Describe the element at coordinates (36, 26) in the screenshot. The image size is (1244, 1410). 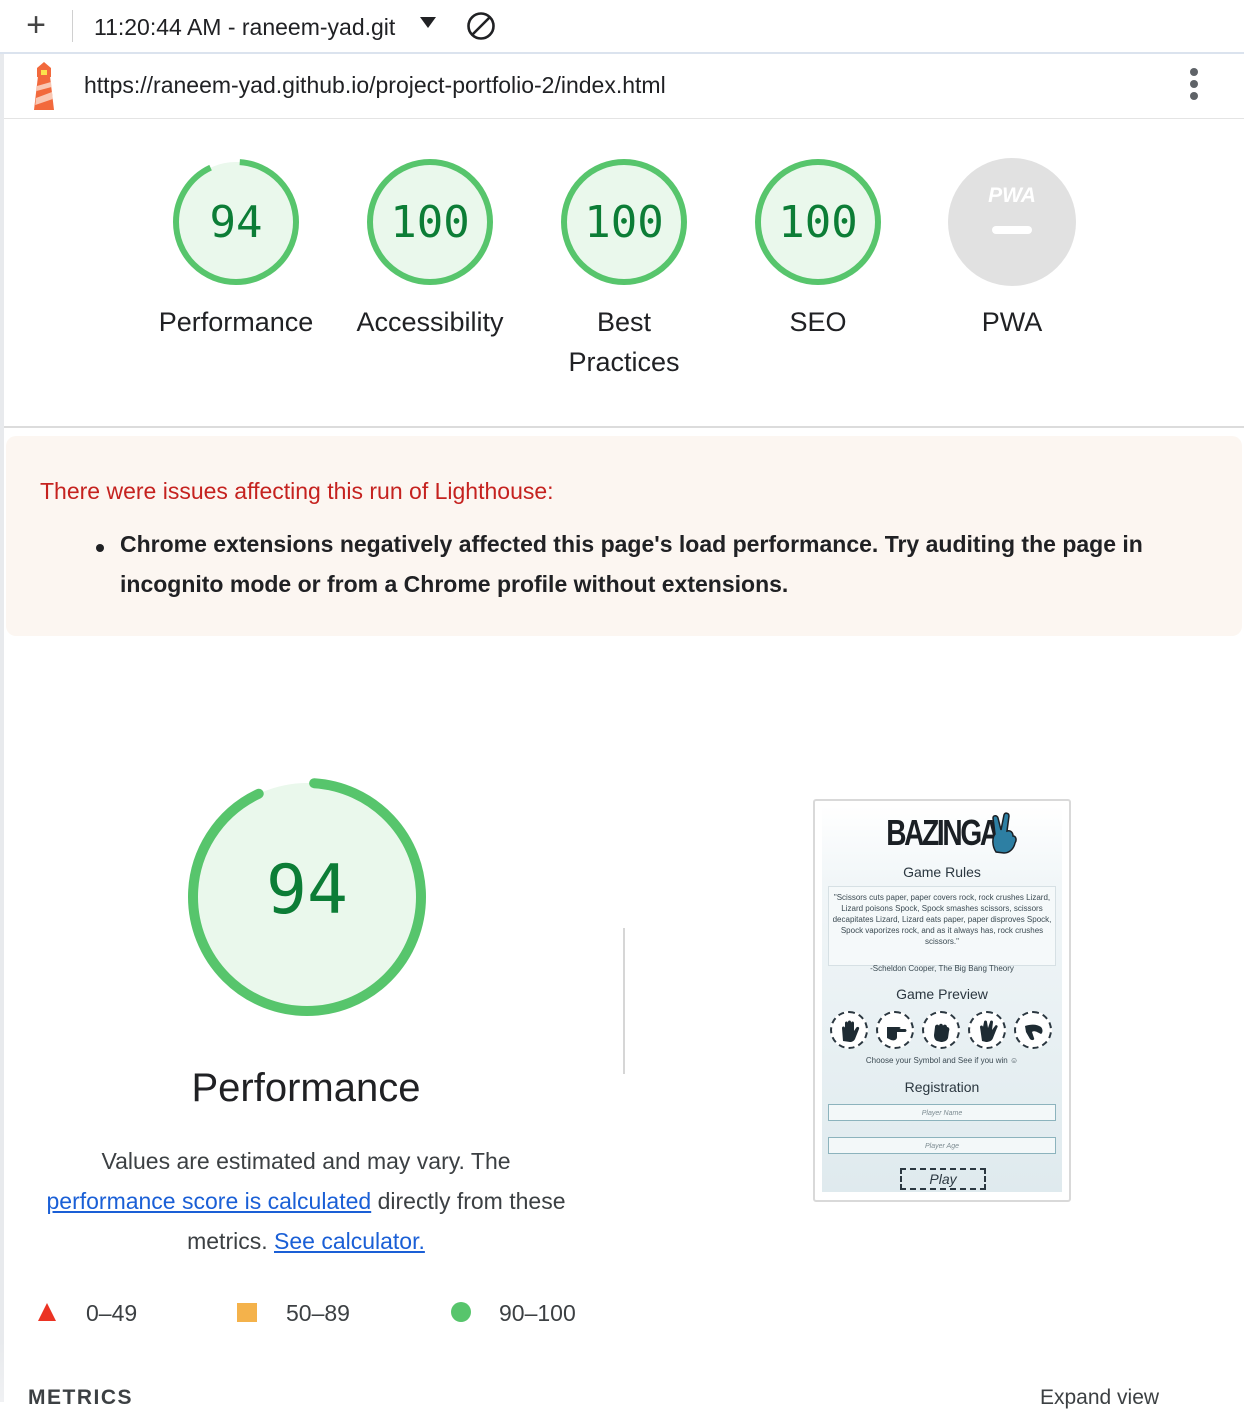
I see `plus-icon: +` at that location.